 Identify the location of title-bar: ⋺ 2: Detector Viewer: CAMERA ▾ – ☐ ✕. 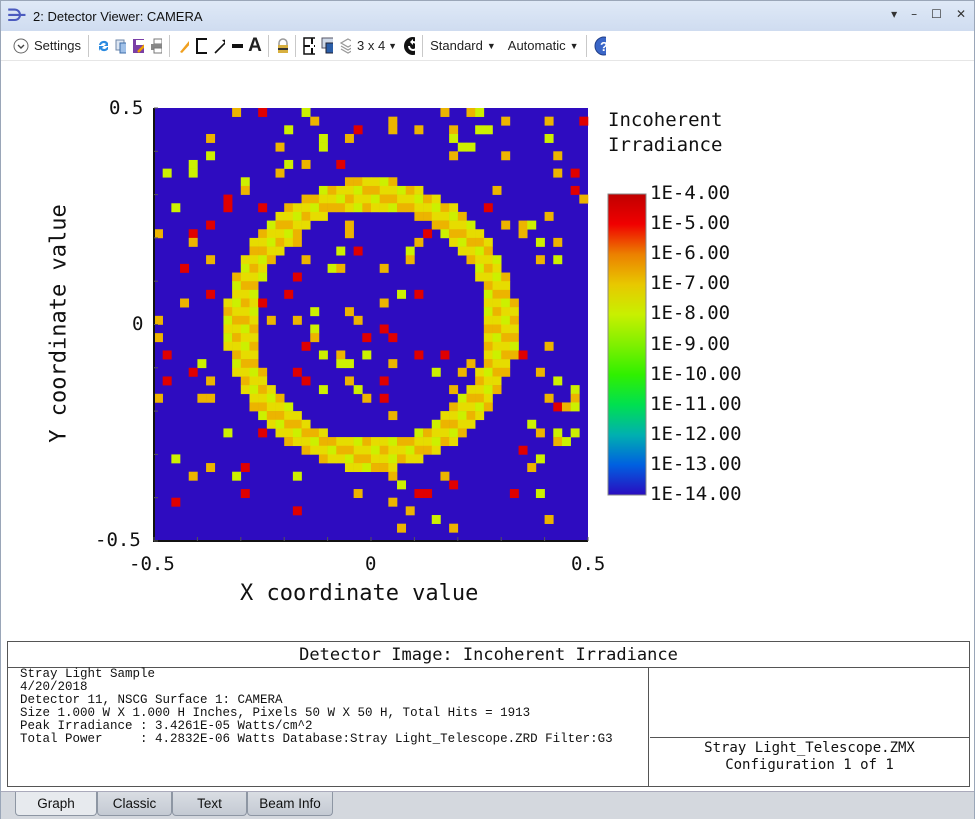
(487, 16).